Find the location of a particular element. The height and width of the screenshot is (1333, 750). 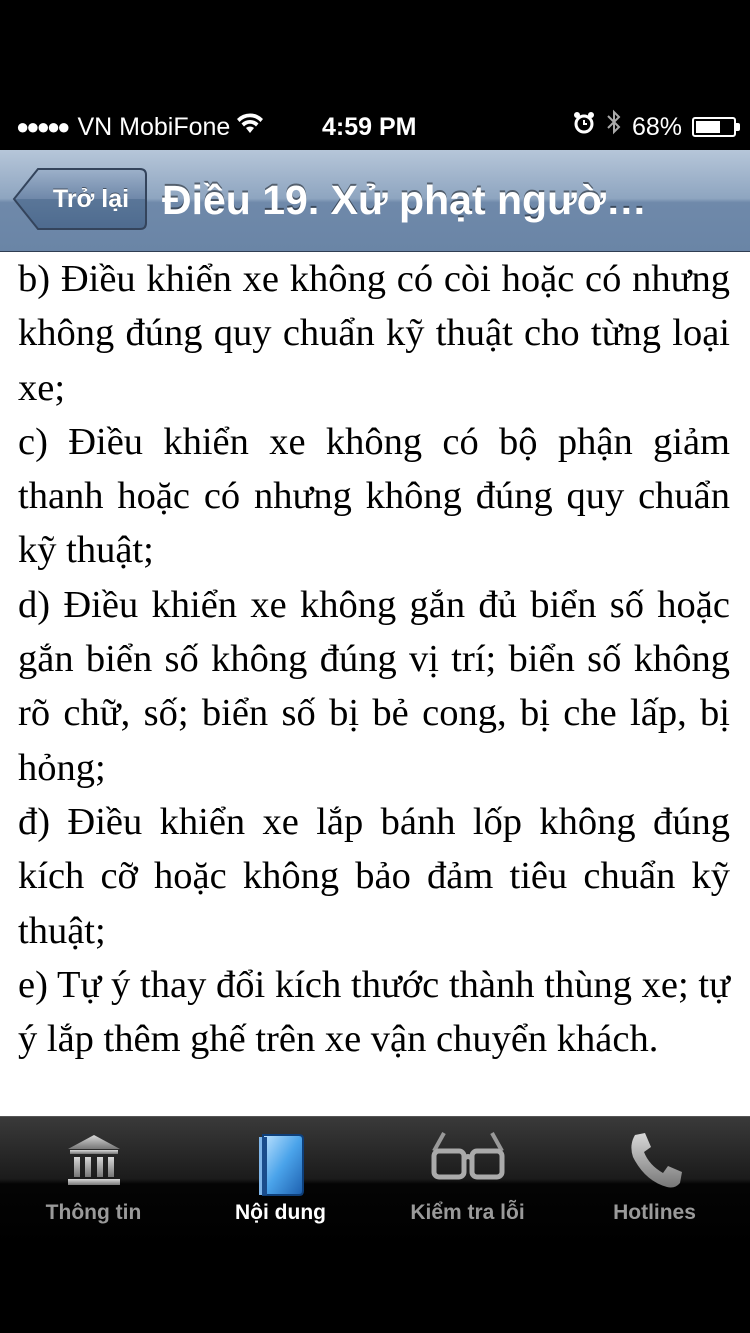

alarm-icon is located at coordinates (584, 127).